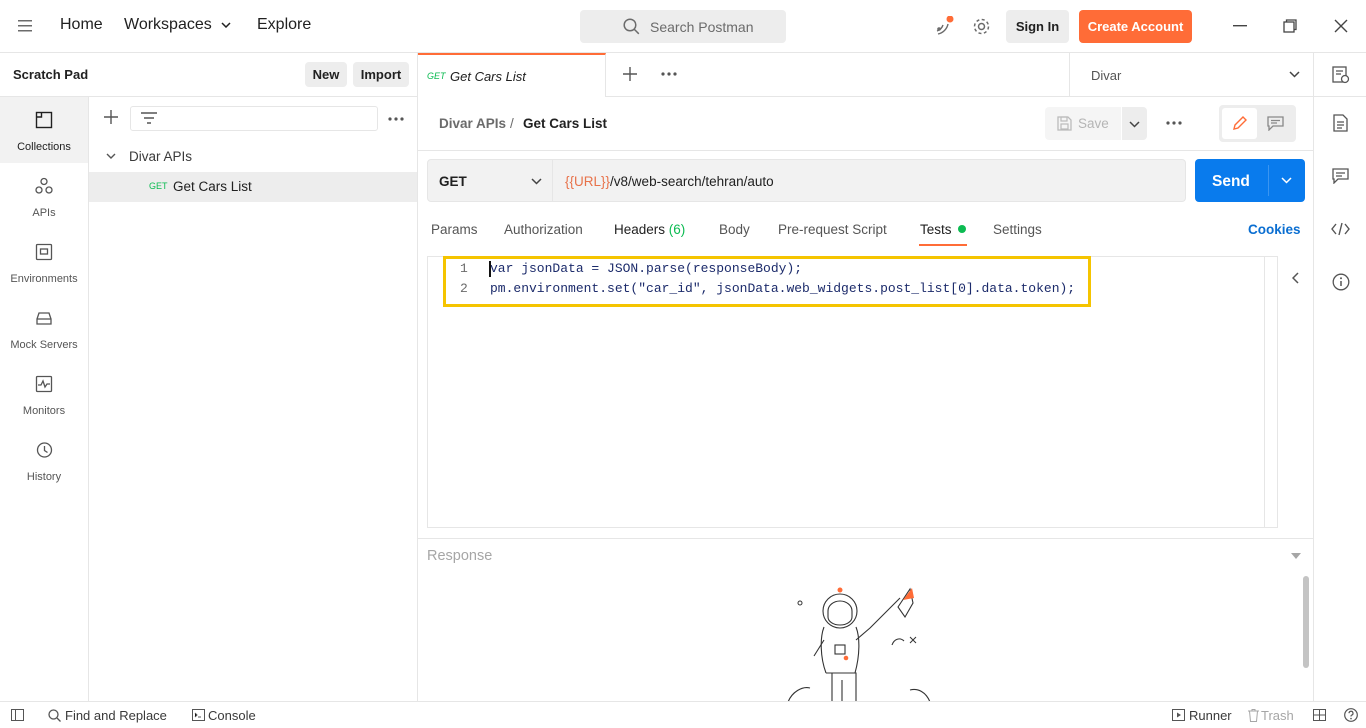 This screenshot has height=728, width=1366. I want to click on nav-home: Home, so click(81, 25).